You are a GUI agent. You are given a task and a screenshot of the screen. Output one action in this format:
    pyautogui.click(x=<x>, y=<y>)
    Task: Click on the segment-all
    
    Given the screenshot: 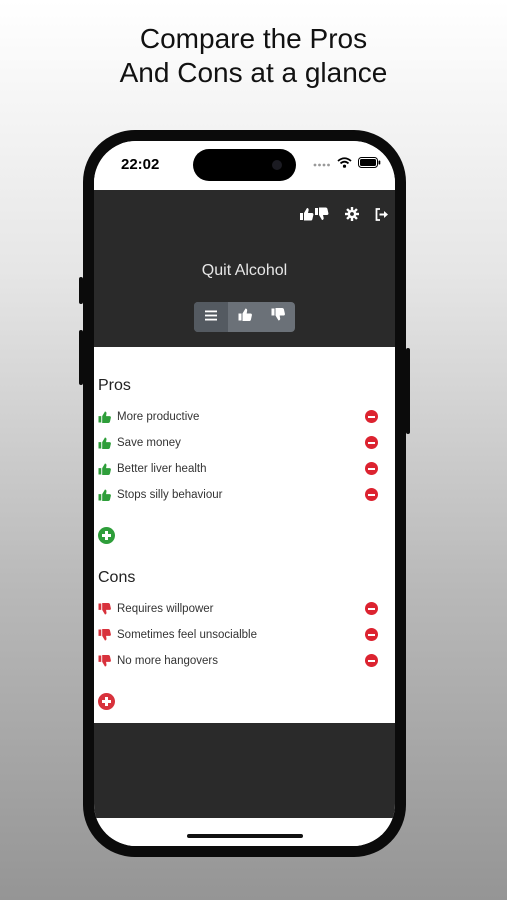 What is the action you would take?
    pyautogui.click(x=211, y=317)
    